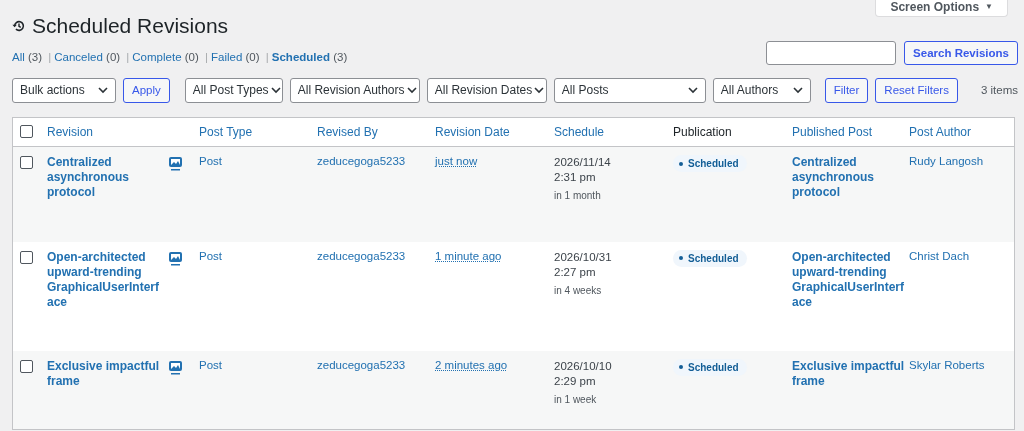 Image resolution: width=1024 pixels, height=431 pixels. What do you see at coordinates (233, 90) in the screenshot?
I see `dropdown: All Post Types` at bounding box center [233, 90].